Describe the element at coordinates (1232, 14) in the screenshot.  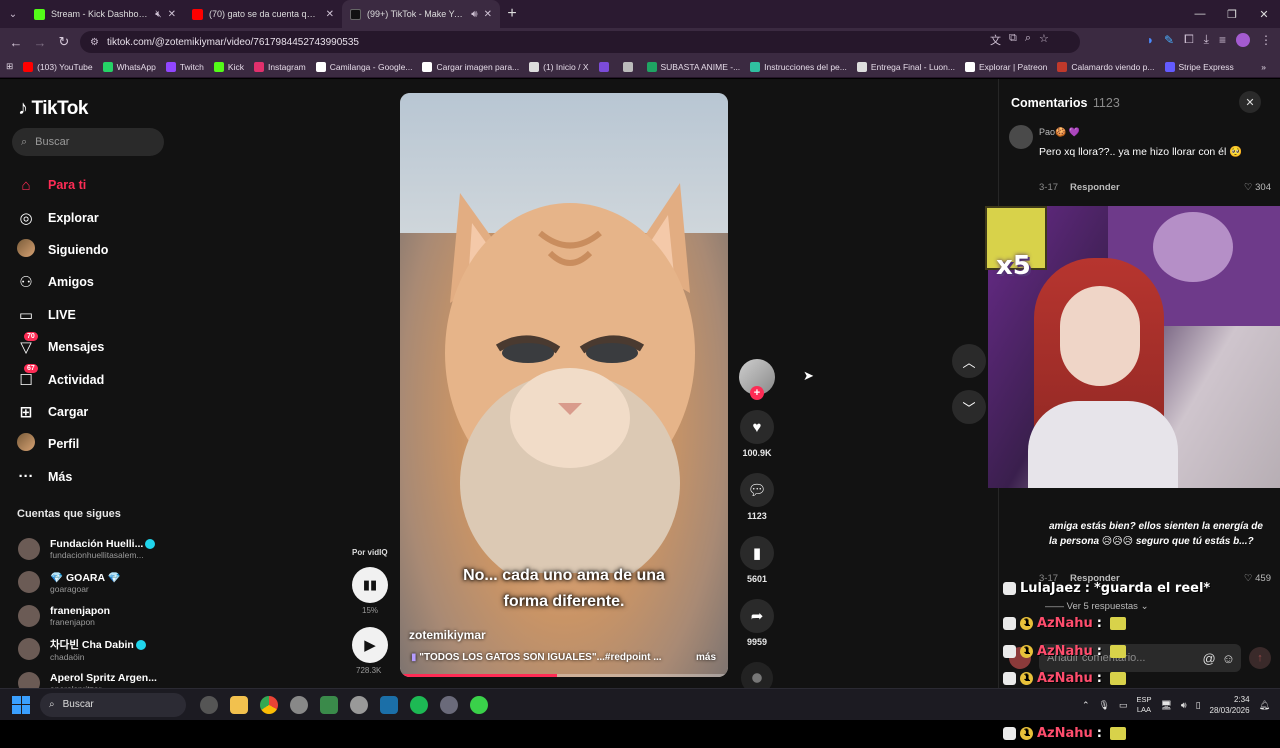
I see `restore-icon: ❐` at that location.